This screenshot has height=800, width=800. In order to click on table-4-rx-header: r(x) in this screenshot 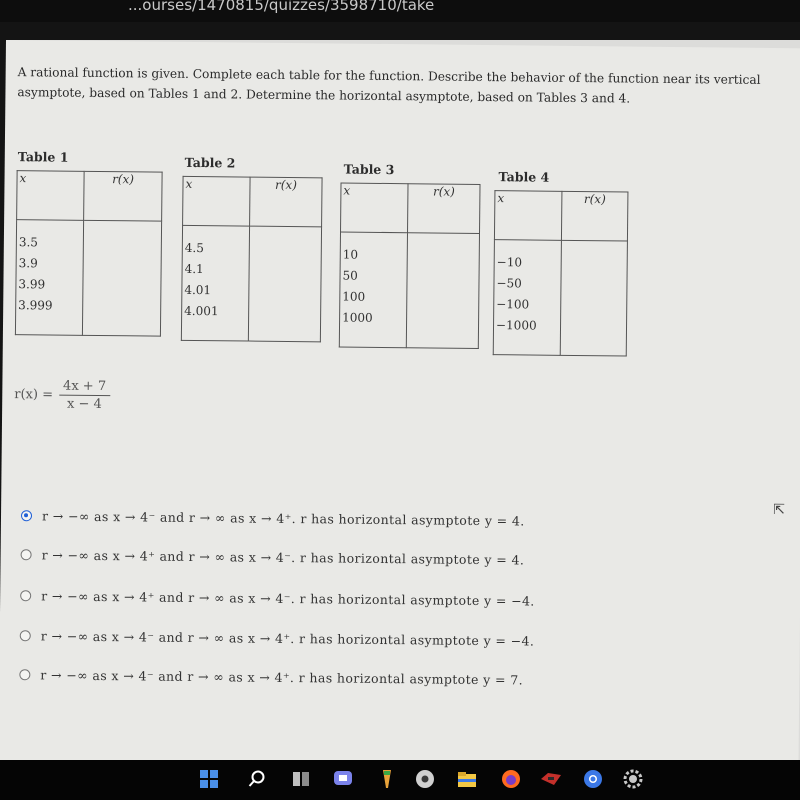, I will do `click(594, 216)`.